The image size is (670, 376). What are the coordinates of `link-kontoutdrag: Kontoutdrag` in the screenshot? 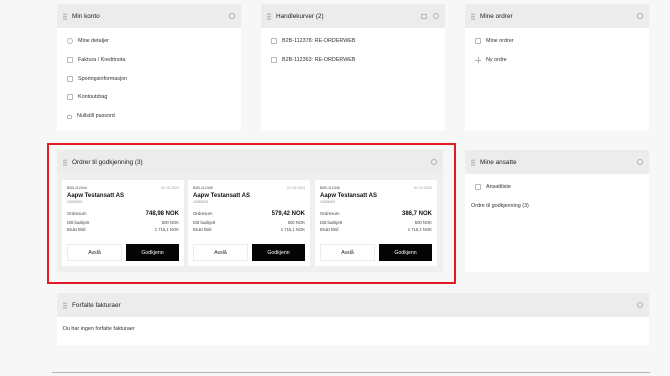 It's located at (149, 97).